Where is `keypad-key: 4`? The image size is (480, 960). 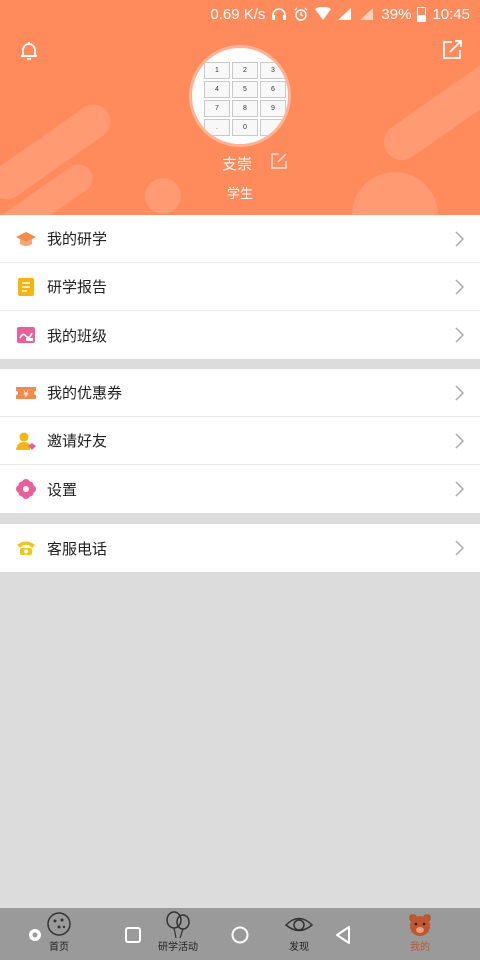
keypad-key: 4 is located at coordinates (217, 89).